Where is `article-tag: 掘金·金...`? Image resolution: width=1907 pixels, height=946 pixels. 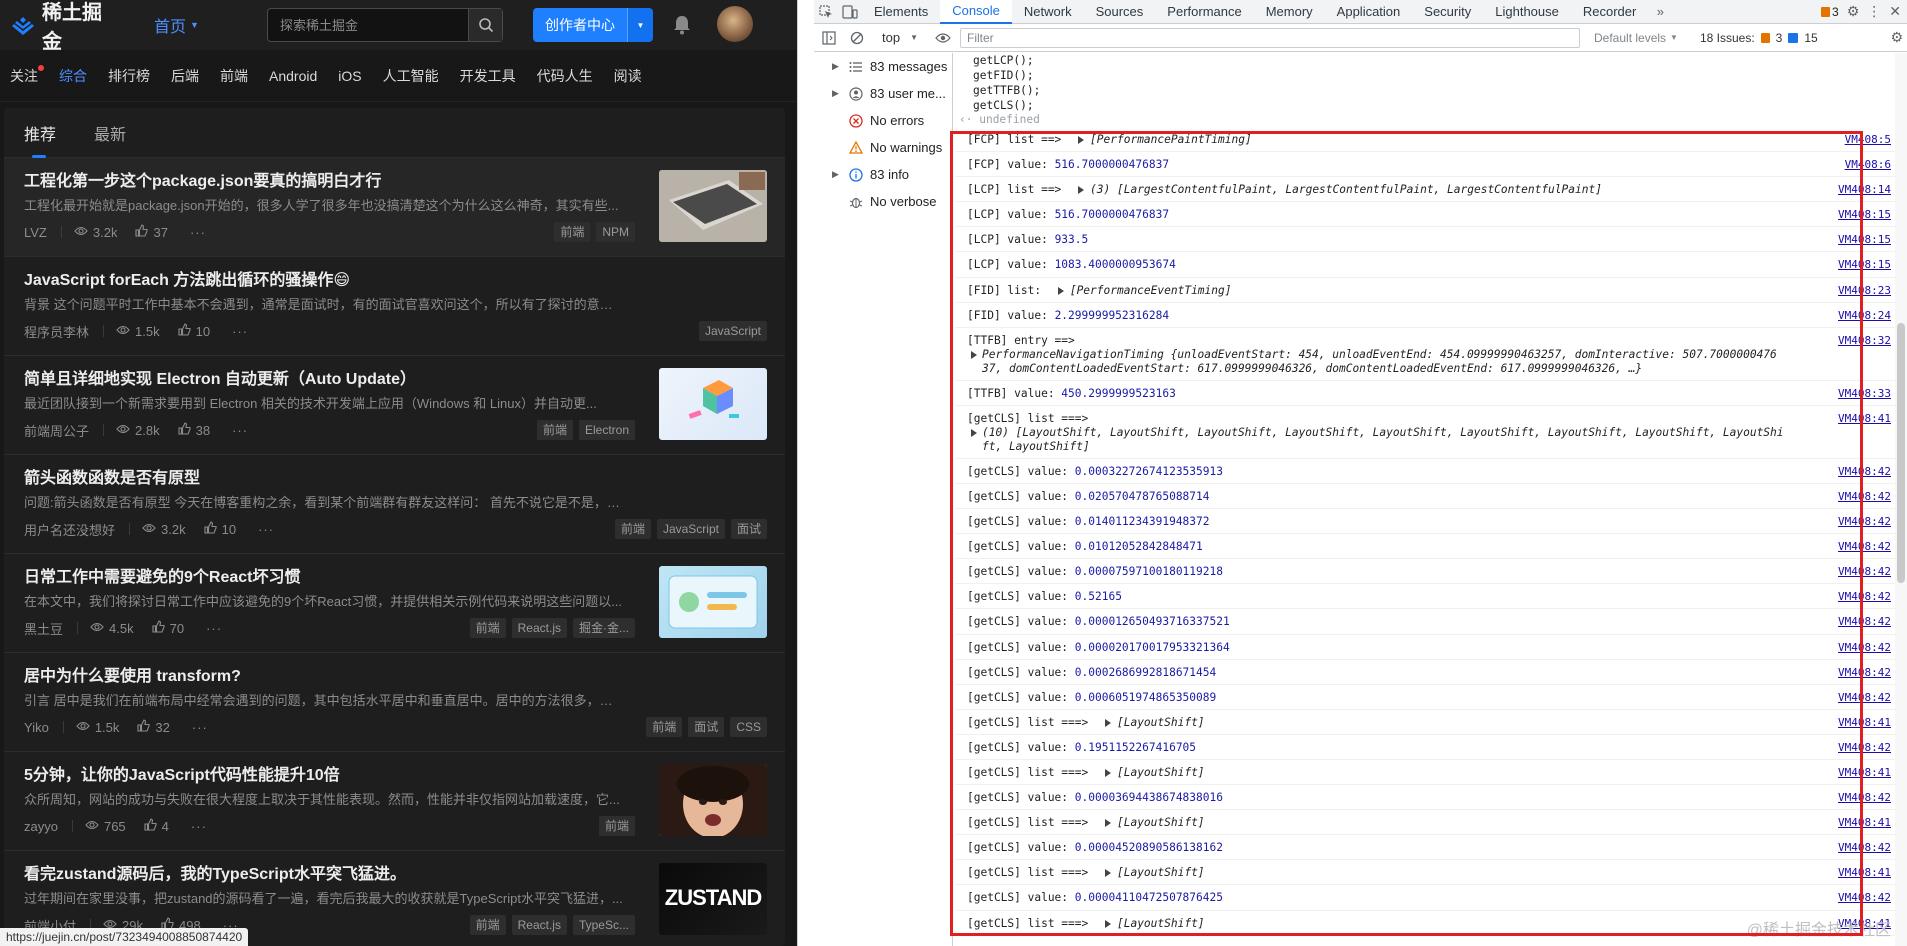 article-tag: 掘金·金... is located at coordinates (604, 628).